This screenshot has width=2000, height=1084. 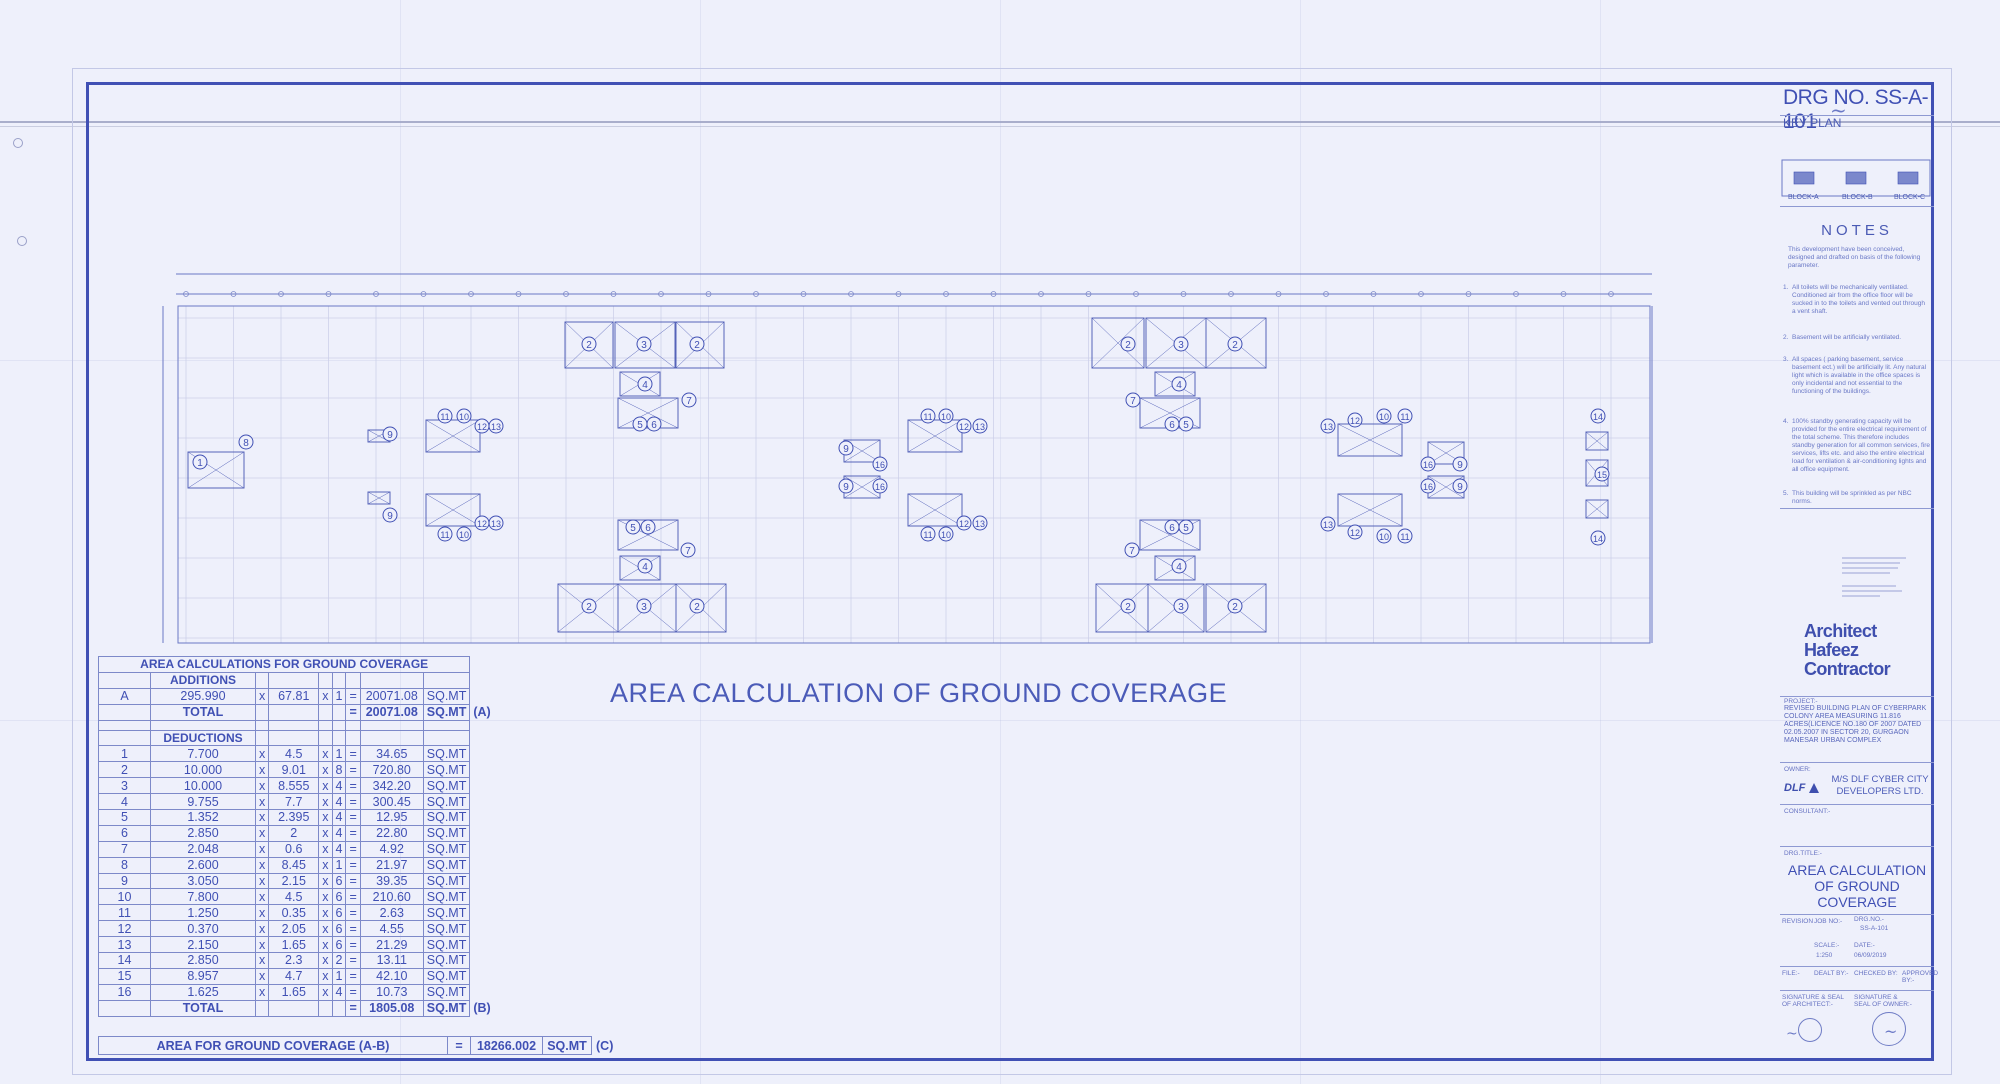 What do you see at coordinates (339, 817) in the screenshot?
I see `cell-mult2: 4` at bounding box center [339, 817].